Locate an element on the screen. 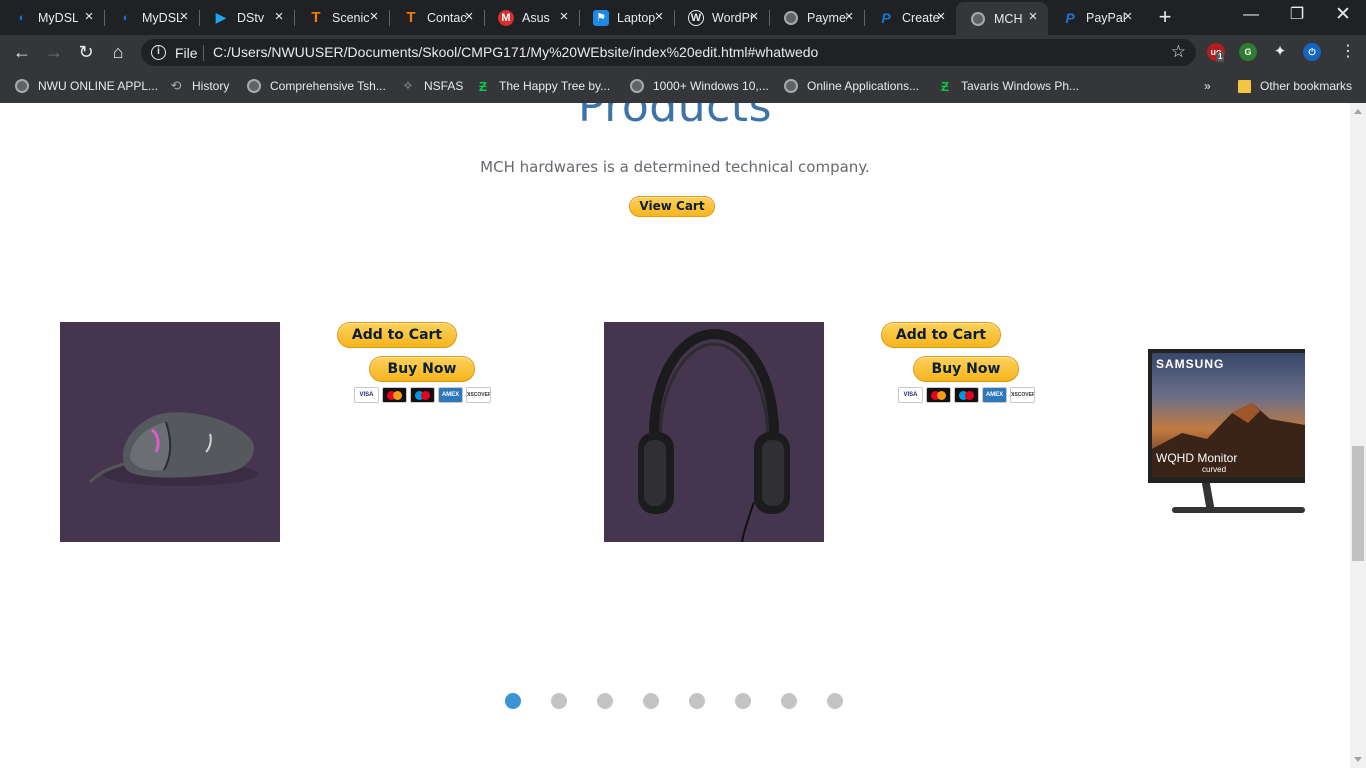  new-tab-button: + is located at coordinates (1165, 18).